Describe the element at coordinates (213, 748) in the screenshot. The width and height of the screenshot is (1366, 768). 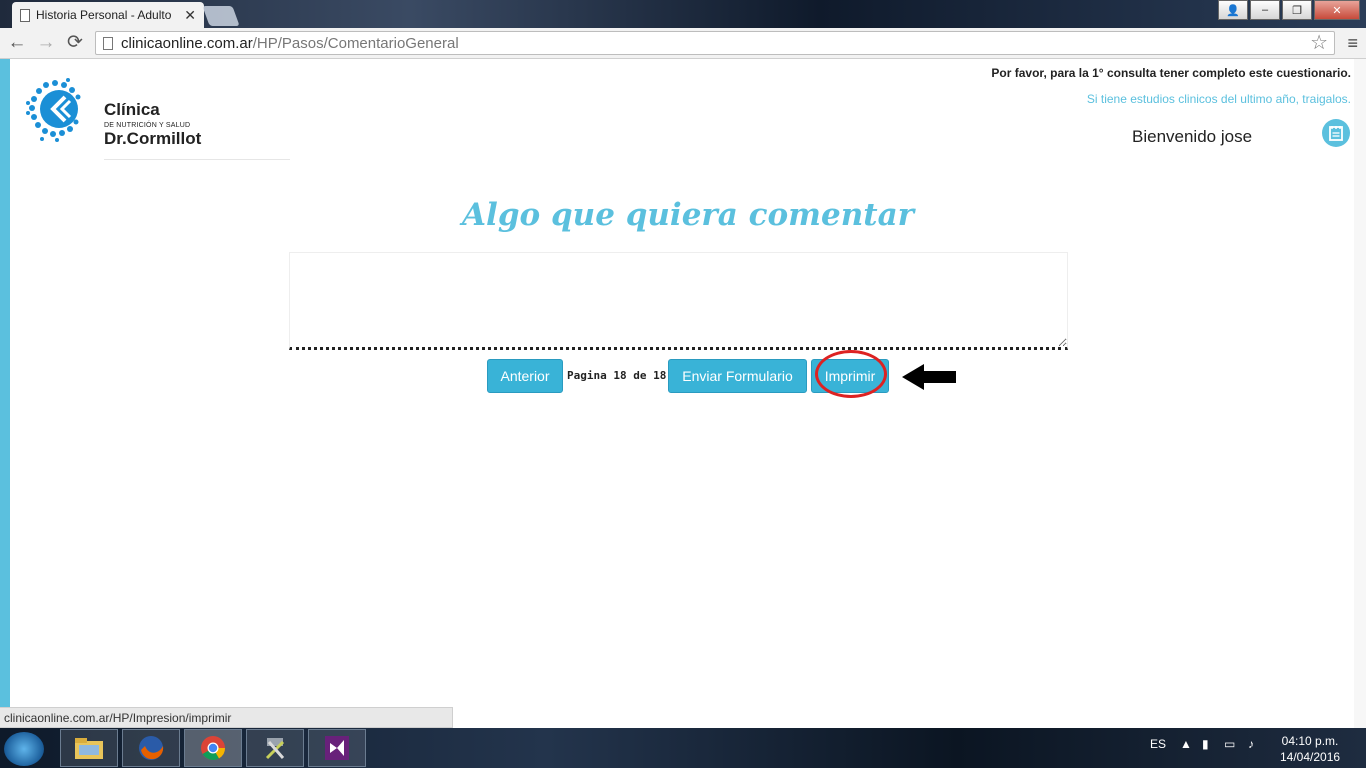
I see `chrome-icon` at that location.